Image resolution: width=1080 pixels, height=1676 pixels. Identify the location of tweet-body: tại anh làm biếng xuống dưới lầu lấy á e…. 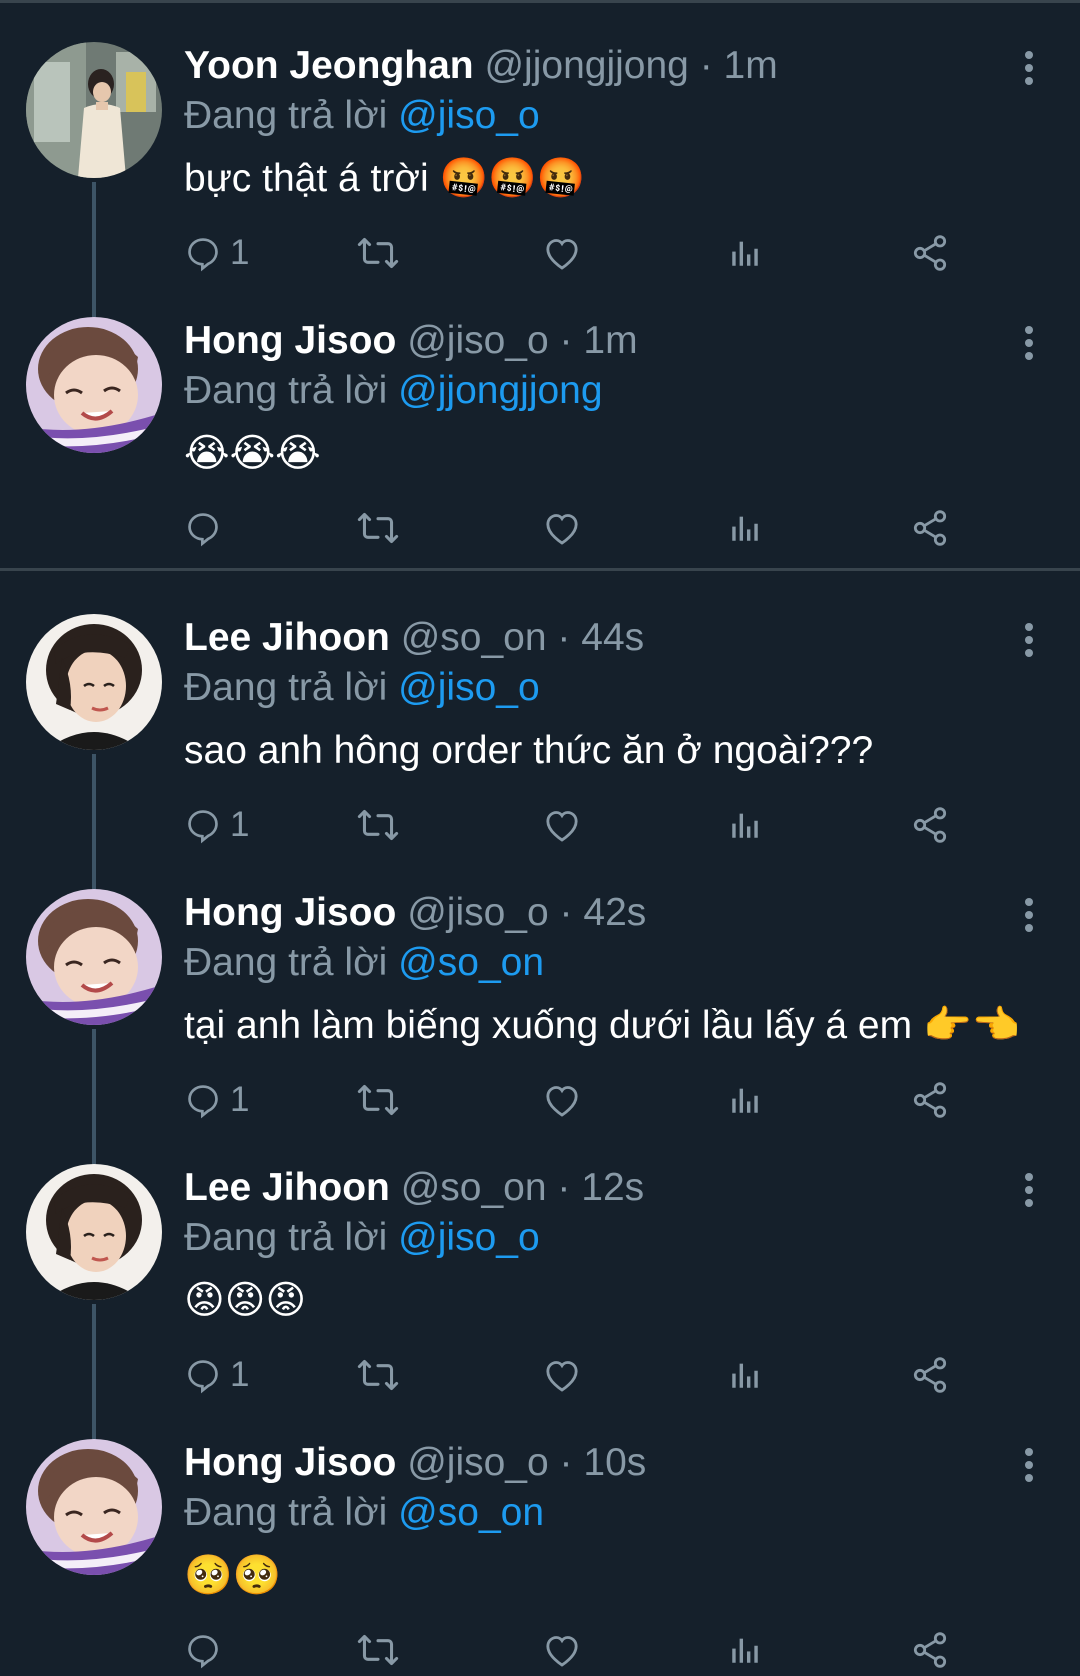
(548, 1025).